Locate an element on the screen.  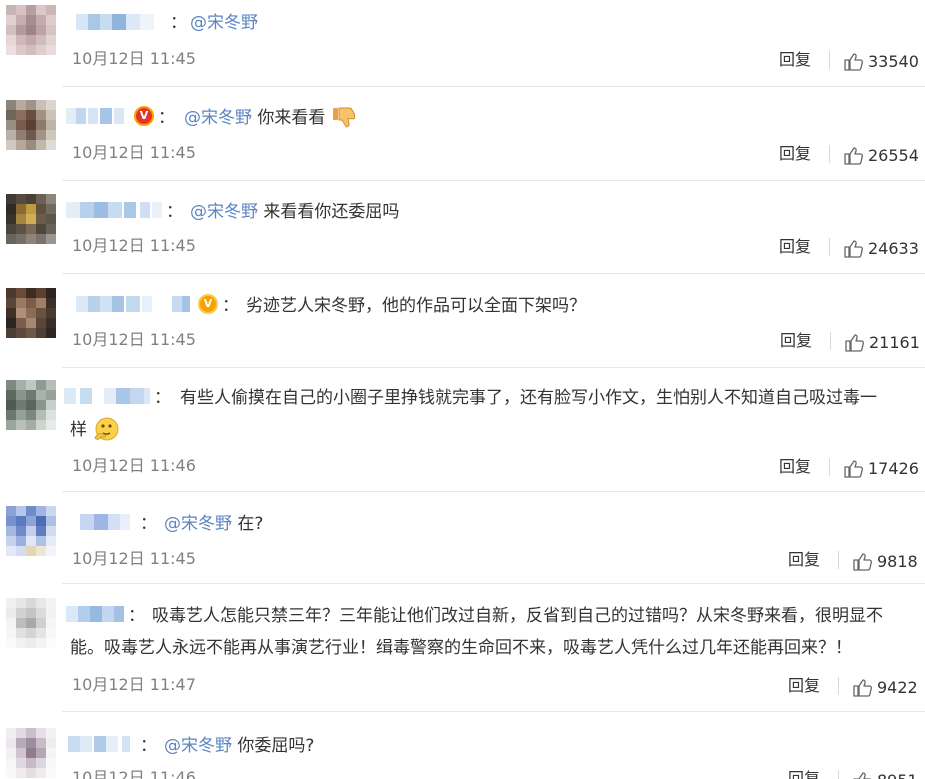
comment-body: 在? is located at coordinates (250, 524).